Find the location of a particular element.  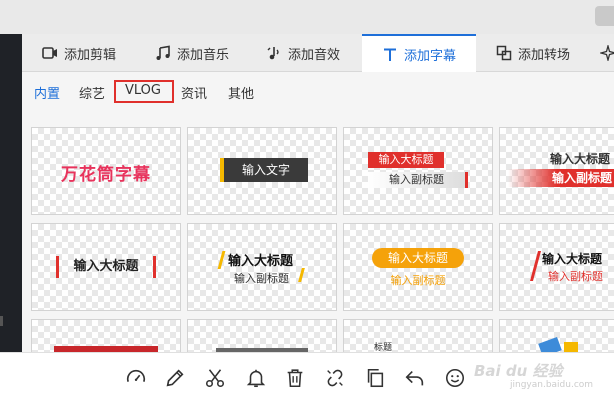

undo-icon is located at coordinates (414, 378).